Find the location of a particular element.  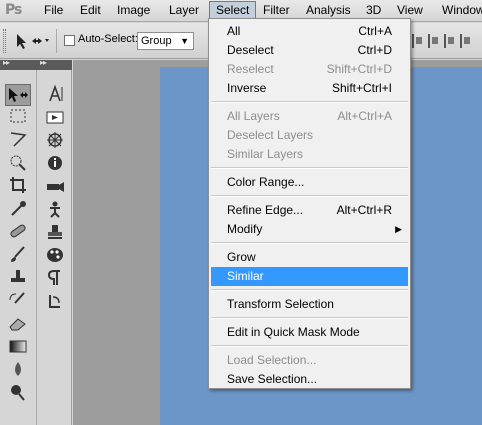

menu-item-label: Similar is located at coordinates (245, 276).